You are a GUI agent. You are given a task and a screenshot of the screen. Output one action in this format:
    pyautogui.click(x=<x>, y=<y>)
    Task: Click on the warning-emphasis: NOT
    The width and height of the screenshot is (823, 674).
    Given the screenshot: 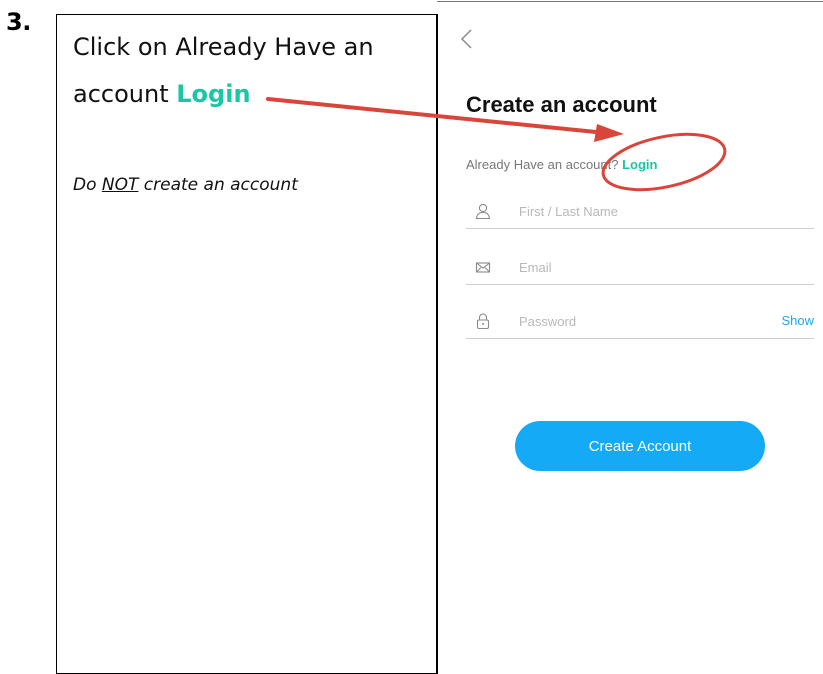 What is the action you would take?
    pyautogui.click(x=120, y=185)
    